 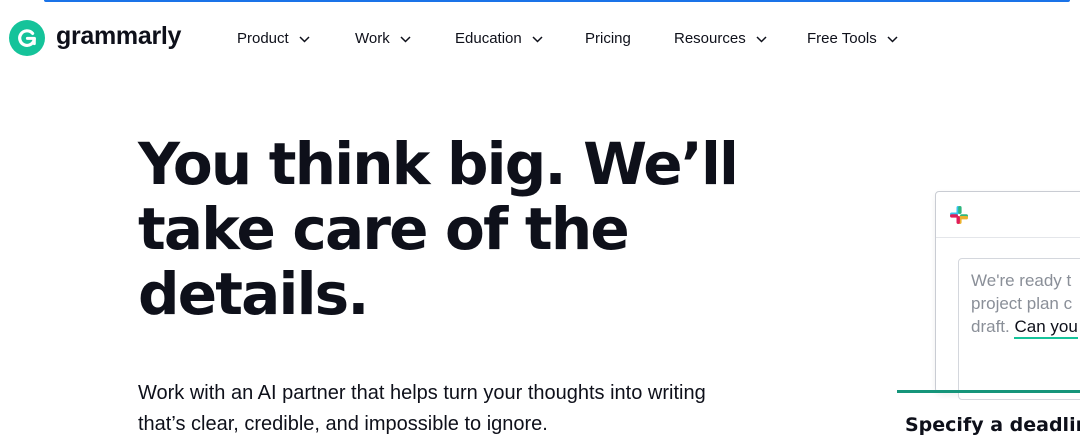 What do you see at coordinates (27, 38) in the screenshot?
I see `grammarly-g-logo-icon` at bounding box center [27, 38].